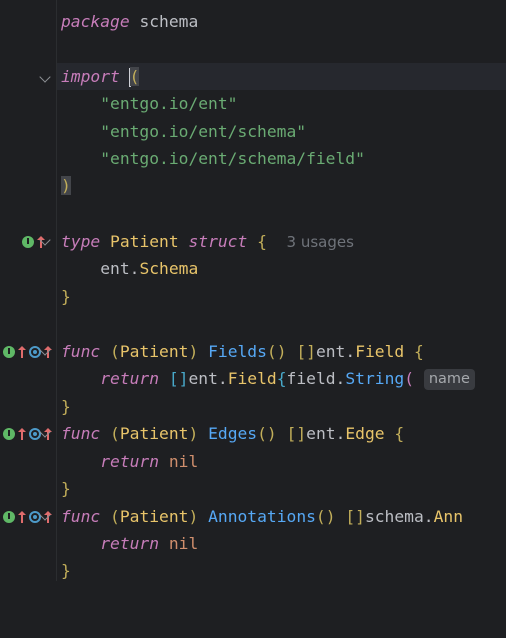  Describe the element at coordinates (281, 21) in the screenshot. I see `code-line-package: package schema` at that location.